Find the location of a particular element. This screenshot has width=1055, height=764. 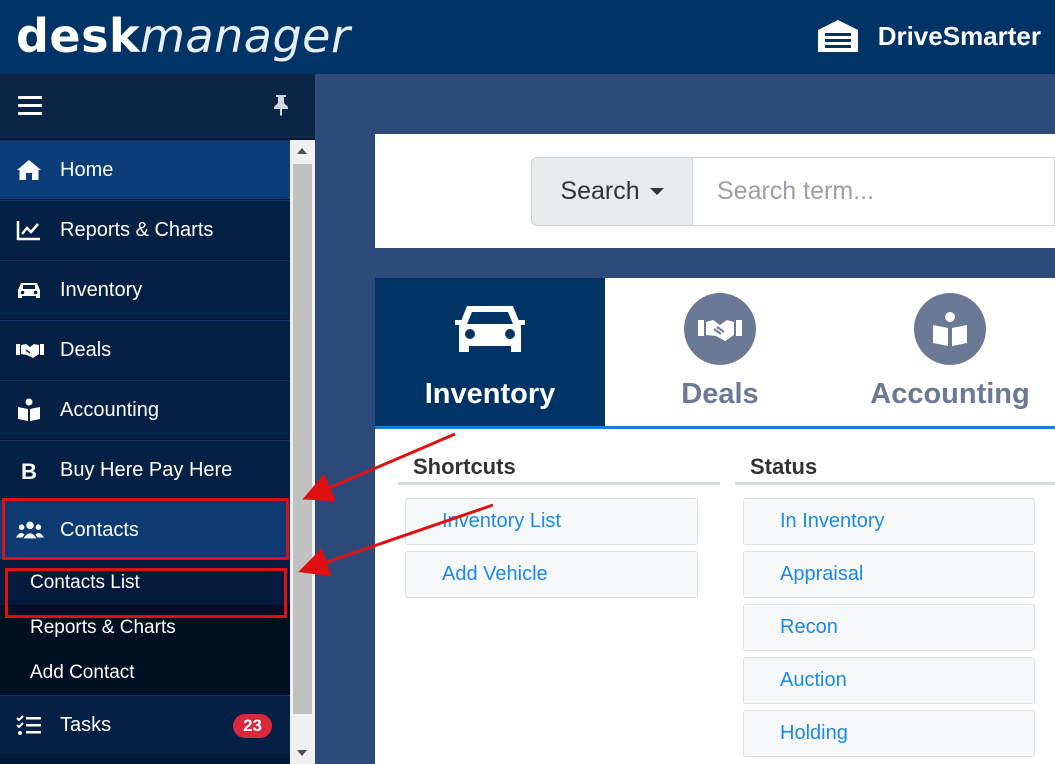

status-divider is located at coordinates (895, 483).